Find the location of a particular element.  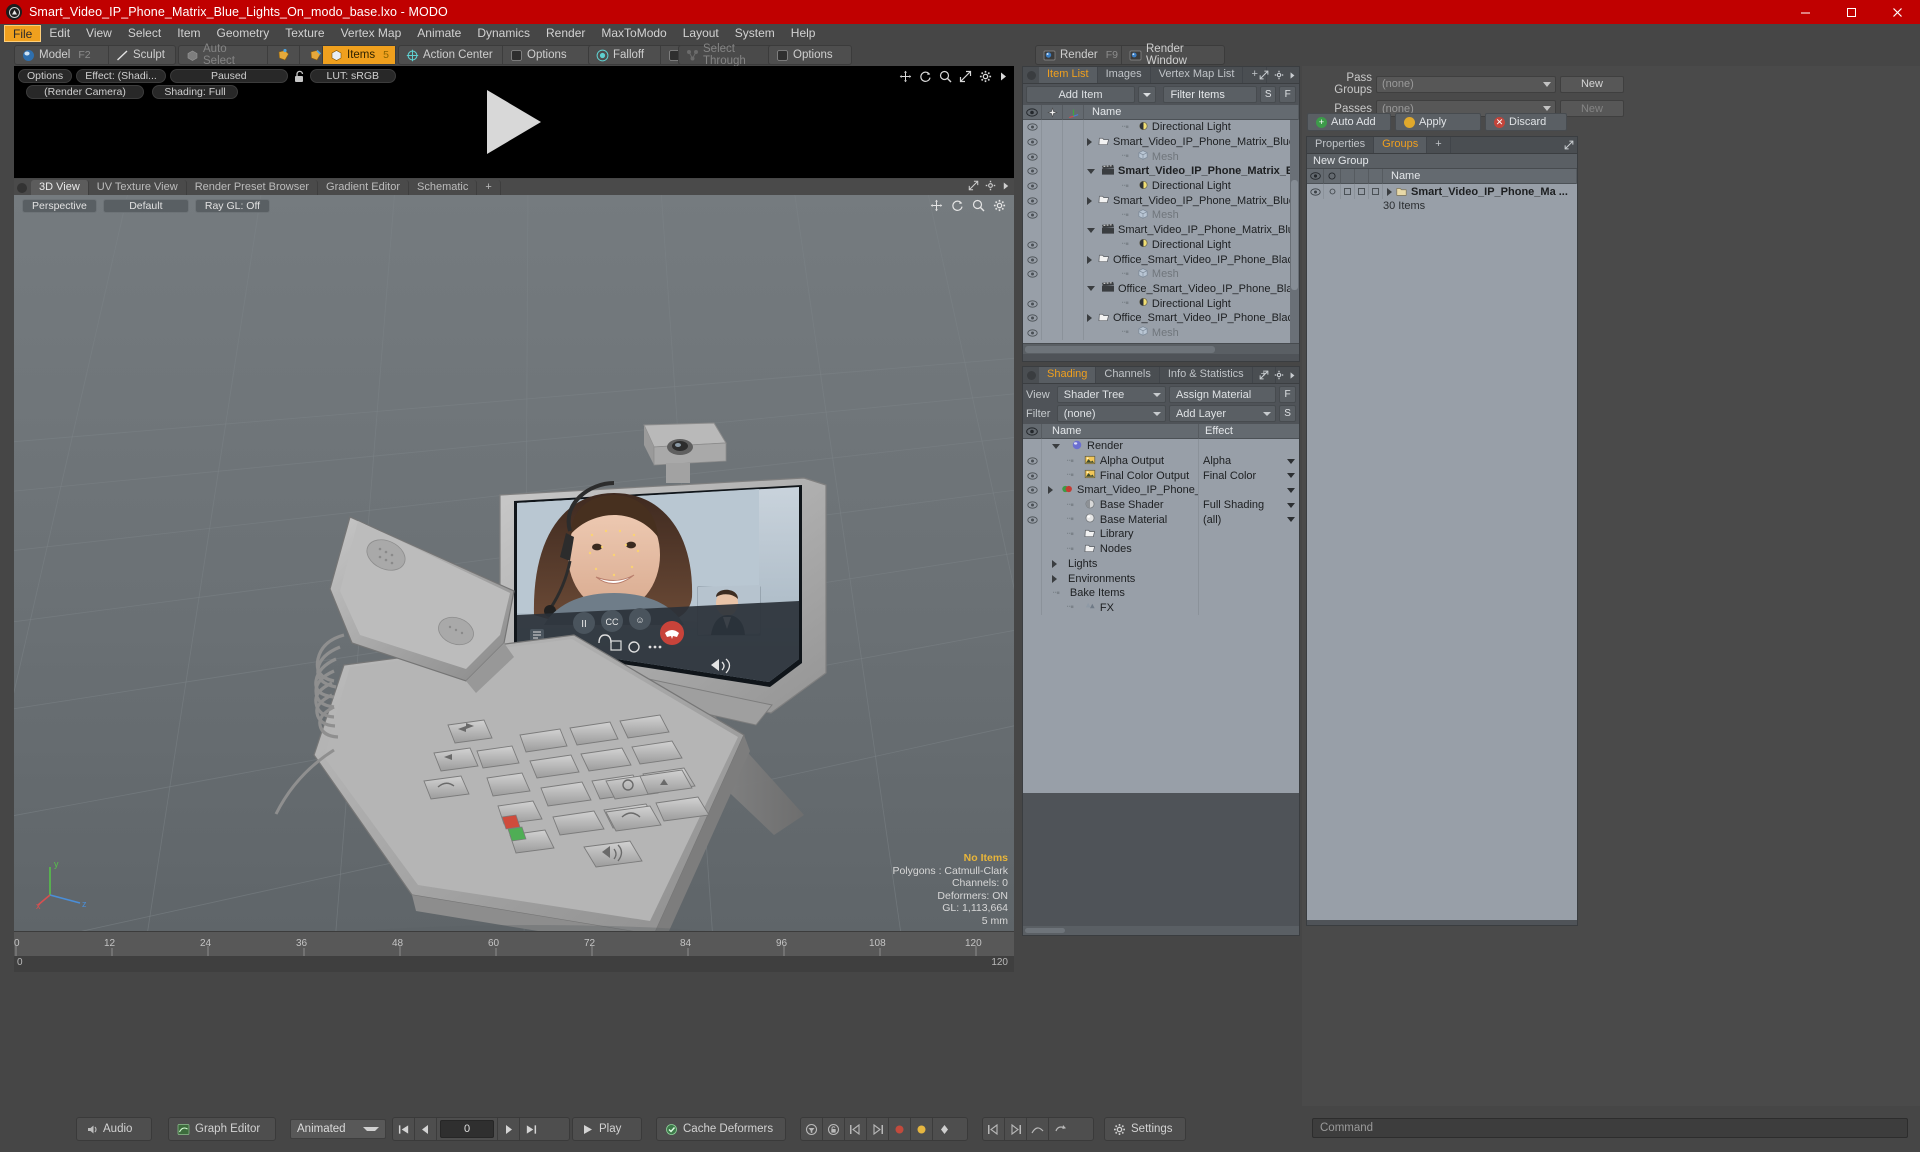

render-shading-dropdown: Shading: Full is located at coordinates (195, 92).